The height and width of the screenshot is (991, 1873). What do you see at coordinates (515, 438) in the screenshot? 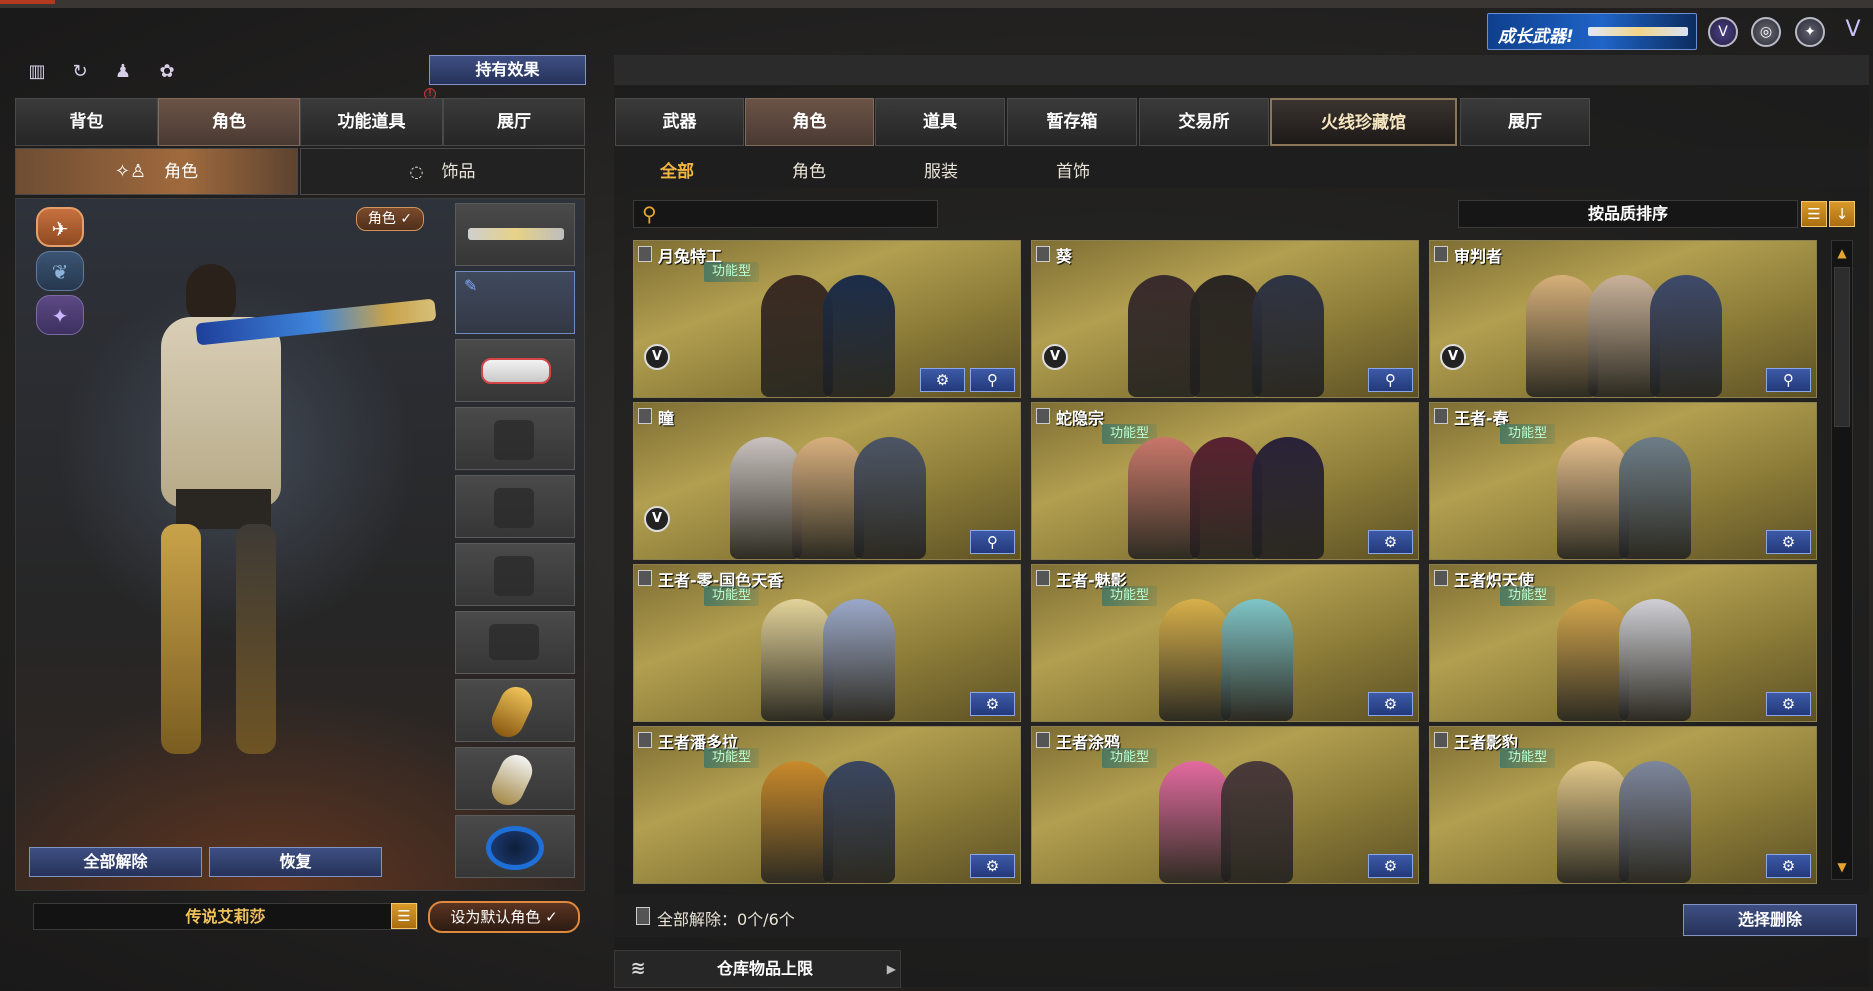
I see `slot-radio` at bounding box center [515, 438].